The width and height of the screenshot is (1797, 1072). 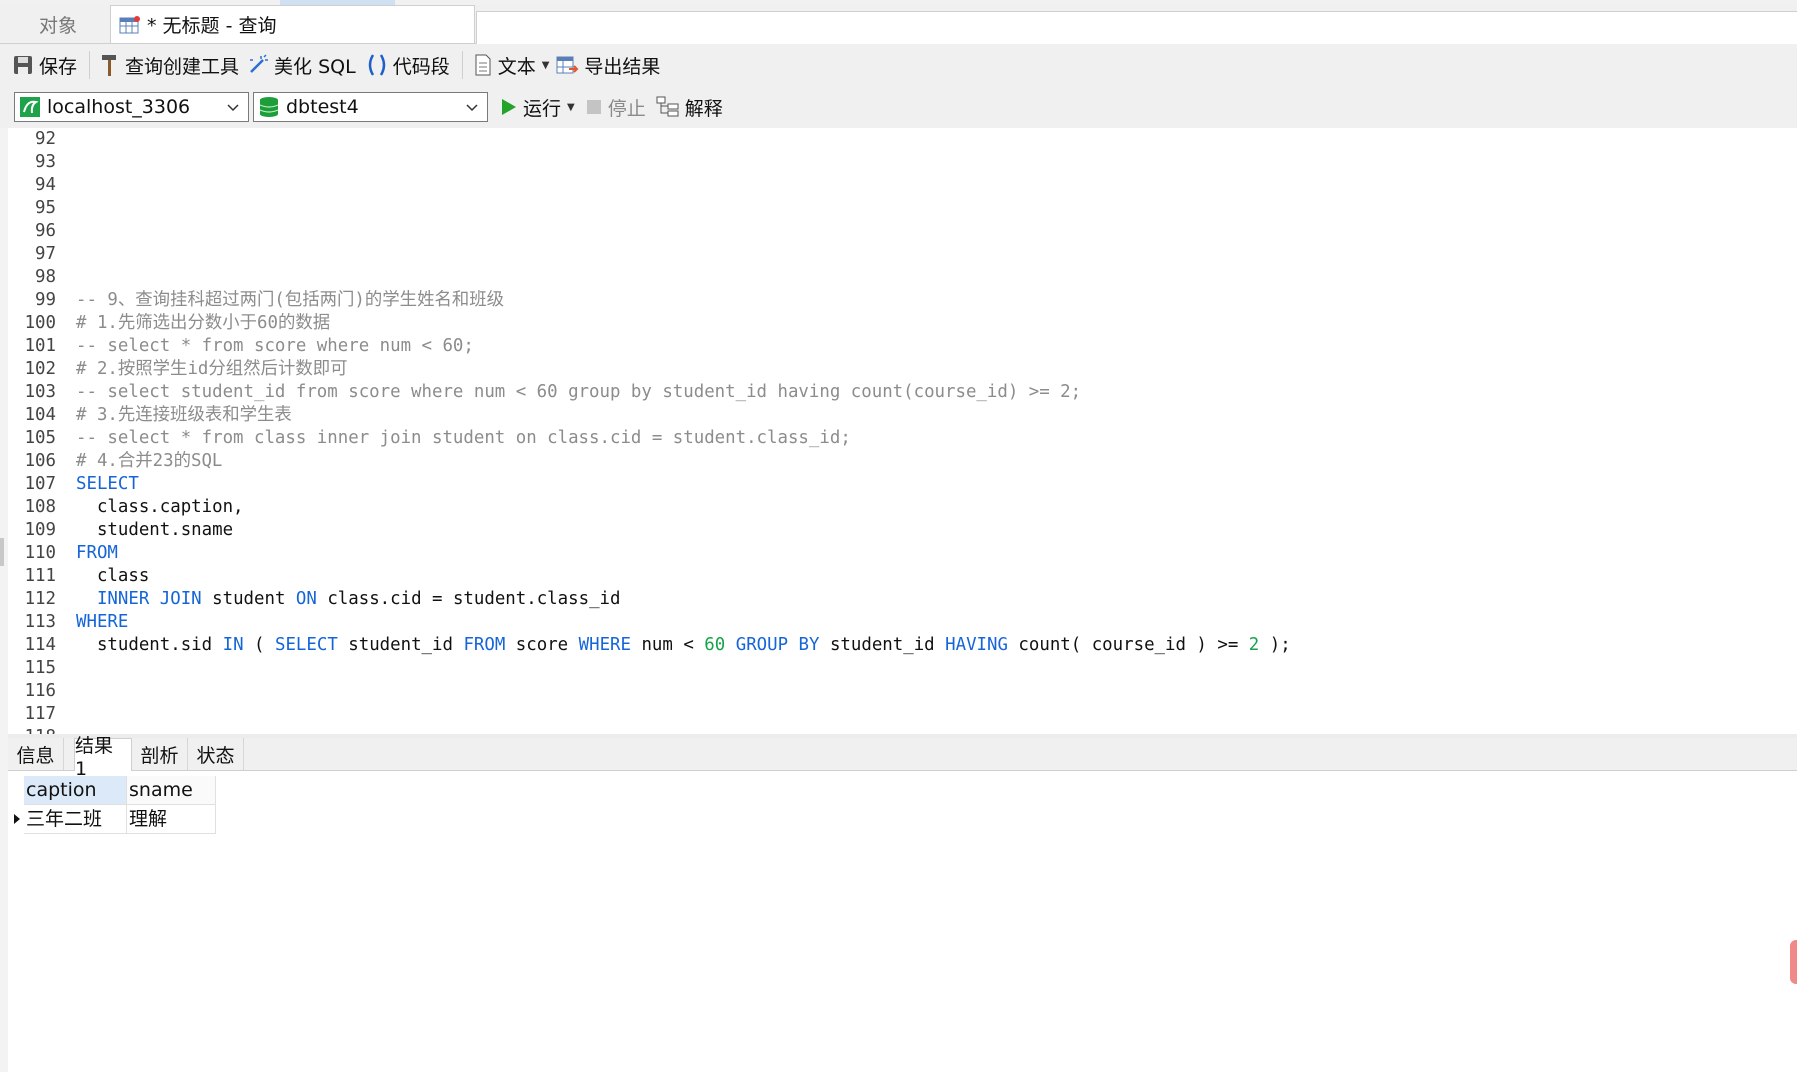 I want to click on tab-result-1: 结果 1, so click(x=103, y=757).